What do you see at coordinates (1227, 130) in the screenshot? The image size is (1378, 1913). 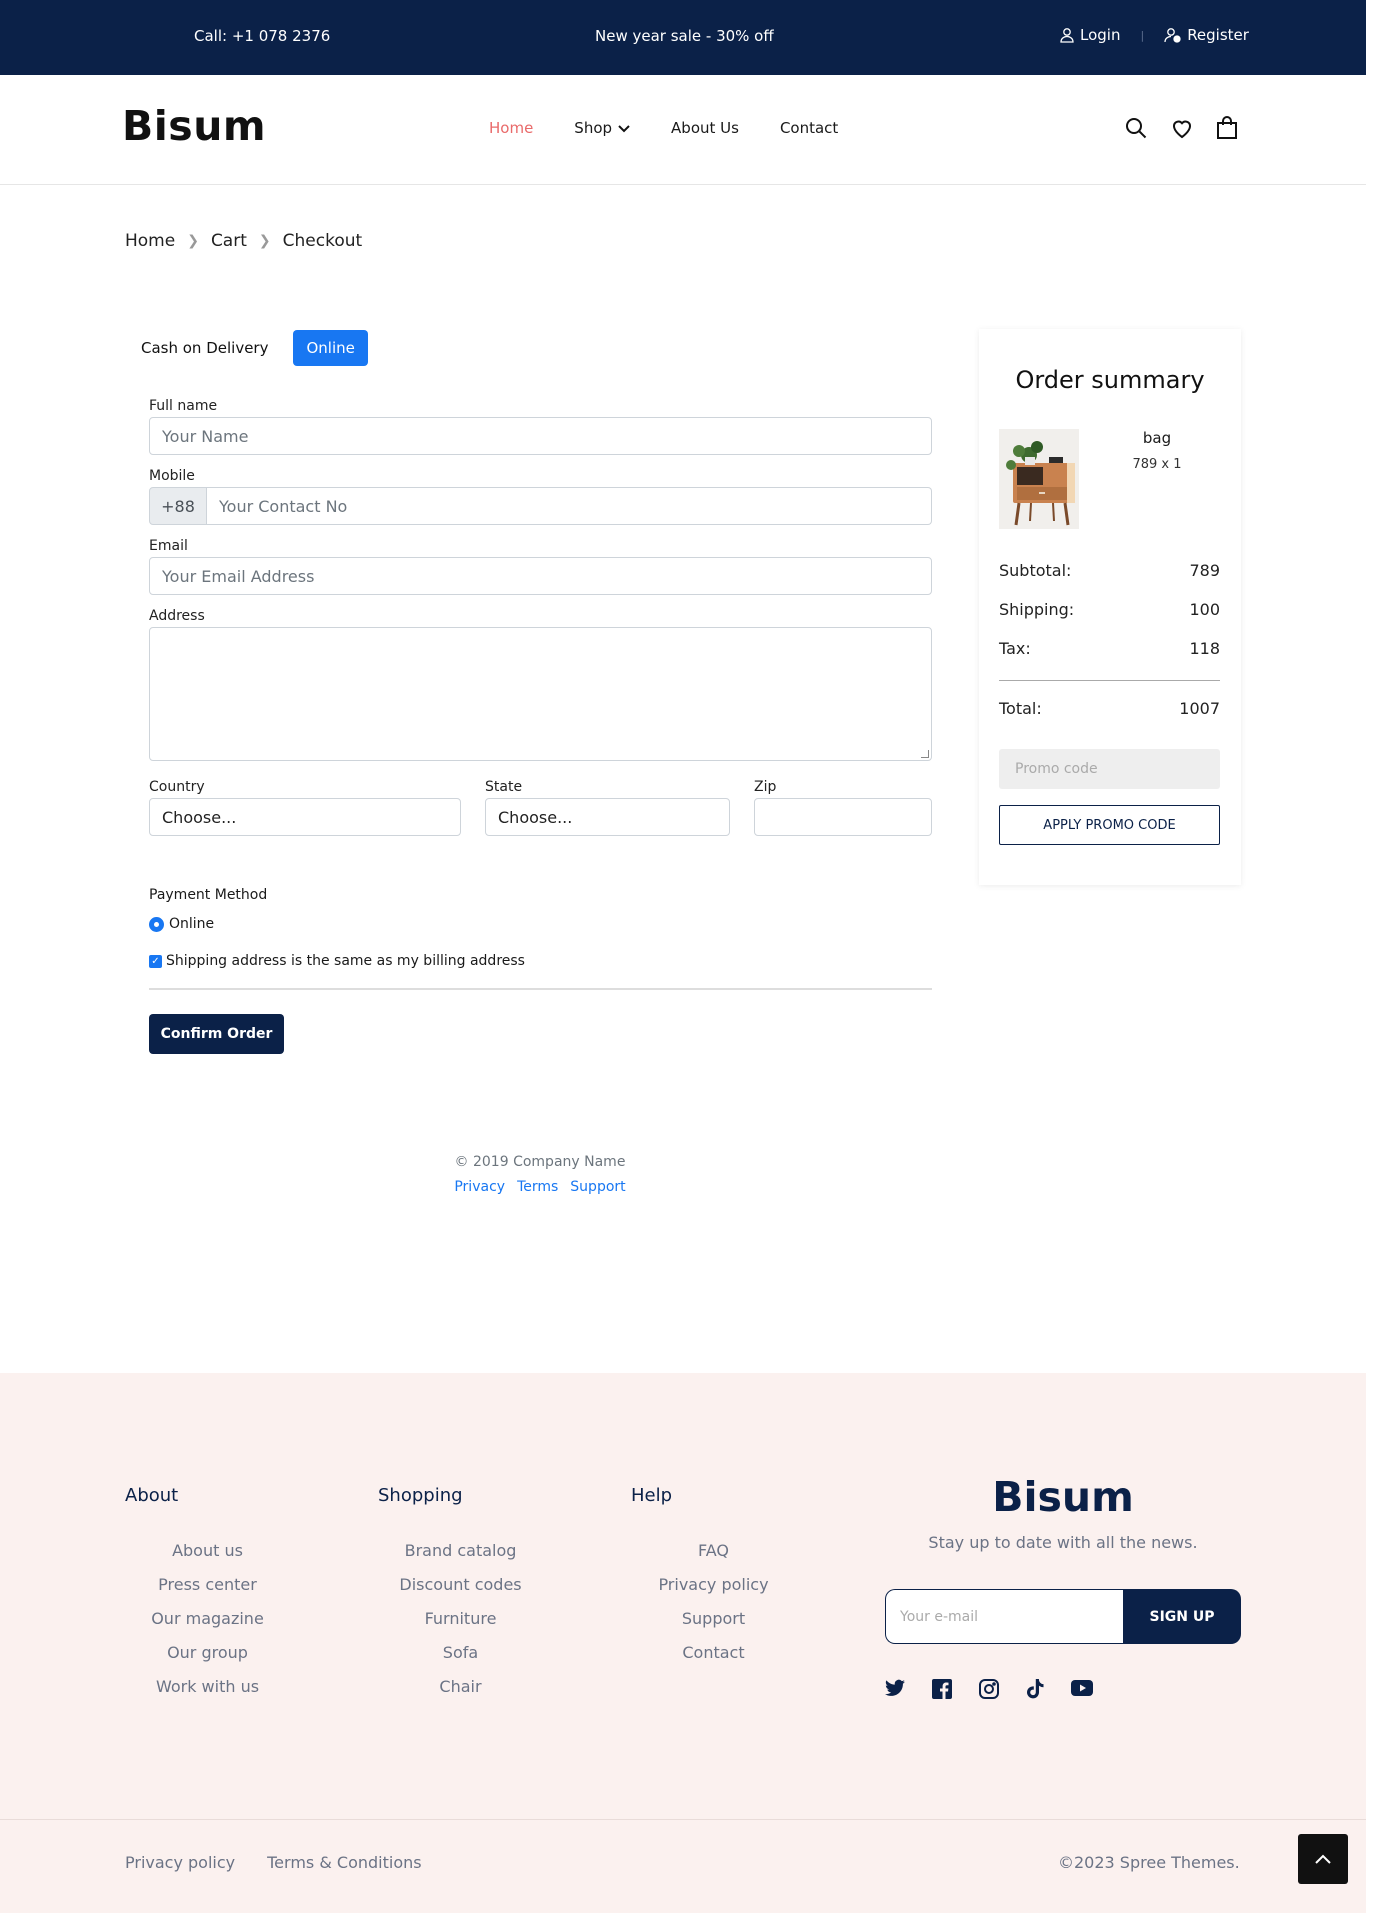 I see `bag-icon` at bounding box center [1227, 130].